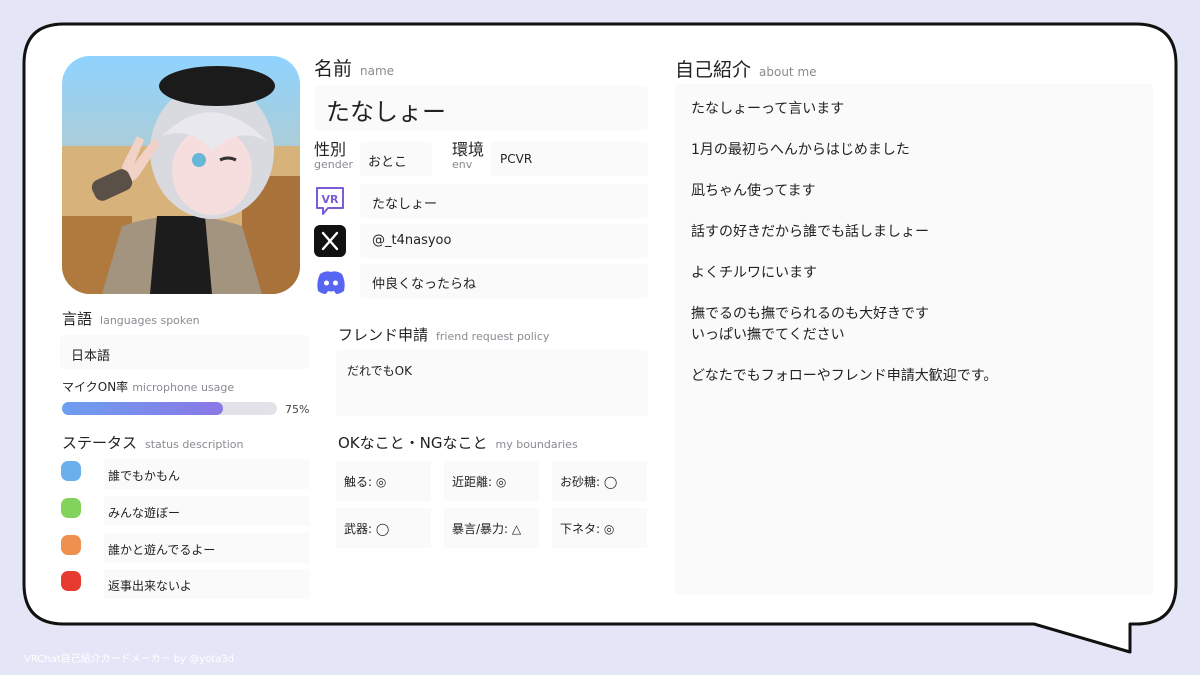 This screenshot has height=675, width=1200. What do you see at coordinates (504, 281) in the screenshot?
I see `discord-note: 仲良くなったらね` at bounding box center [504, 281].